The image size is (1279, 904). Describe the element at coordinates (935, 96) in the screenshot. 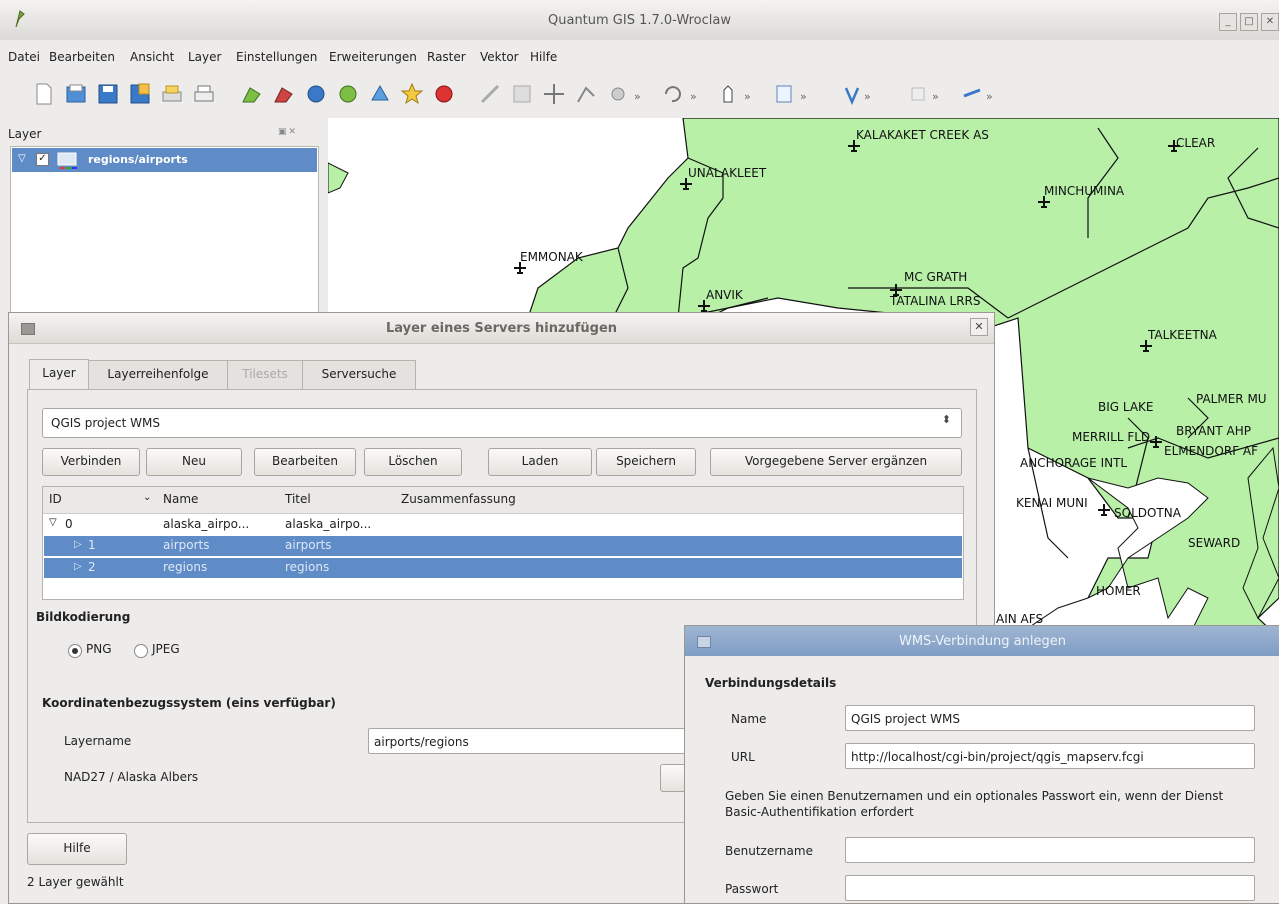

I see `toolbar-overflow-6: »` at that location.